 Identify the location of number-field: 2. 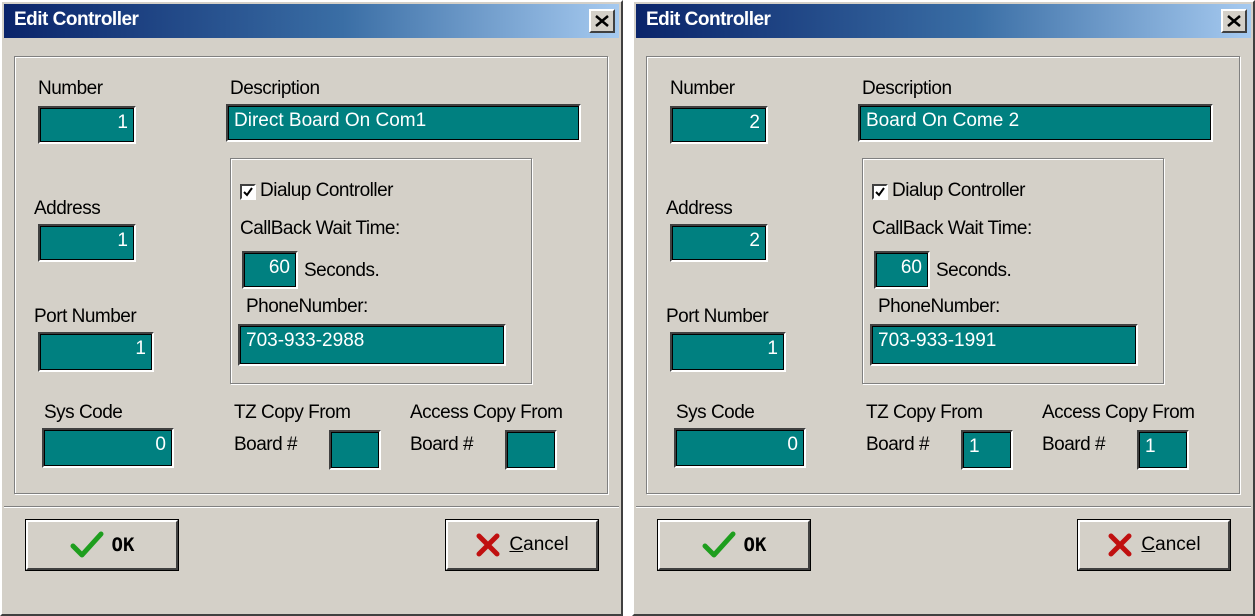
(719, 125).